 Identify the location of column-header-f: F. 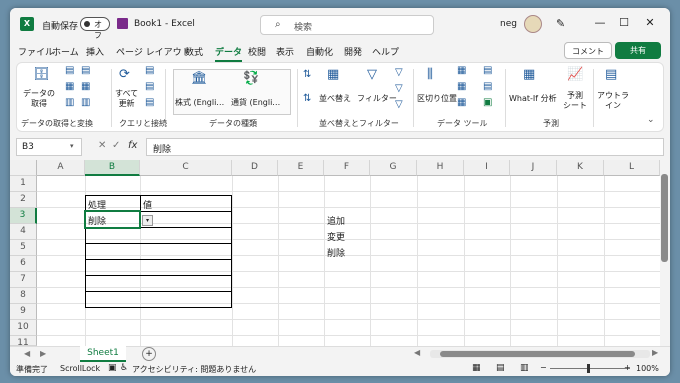
(347, 168).